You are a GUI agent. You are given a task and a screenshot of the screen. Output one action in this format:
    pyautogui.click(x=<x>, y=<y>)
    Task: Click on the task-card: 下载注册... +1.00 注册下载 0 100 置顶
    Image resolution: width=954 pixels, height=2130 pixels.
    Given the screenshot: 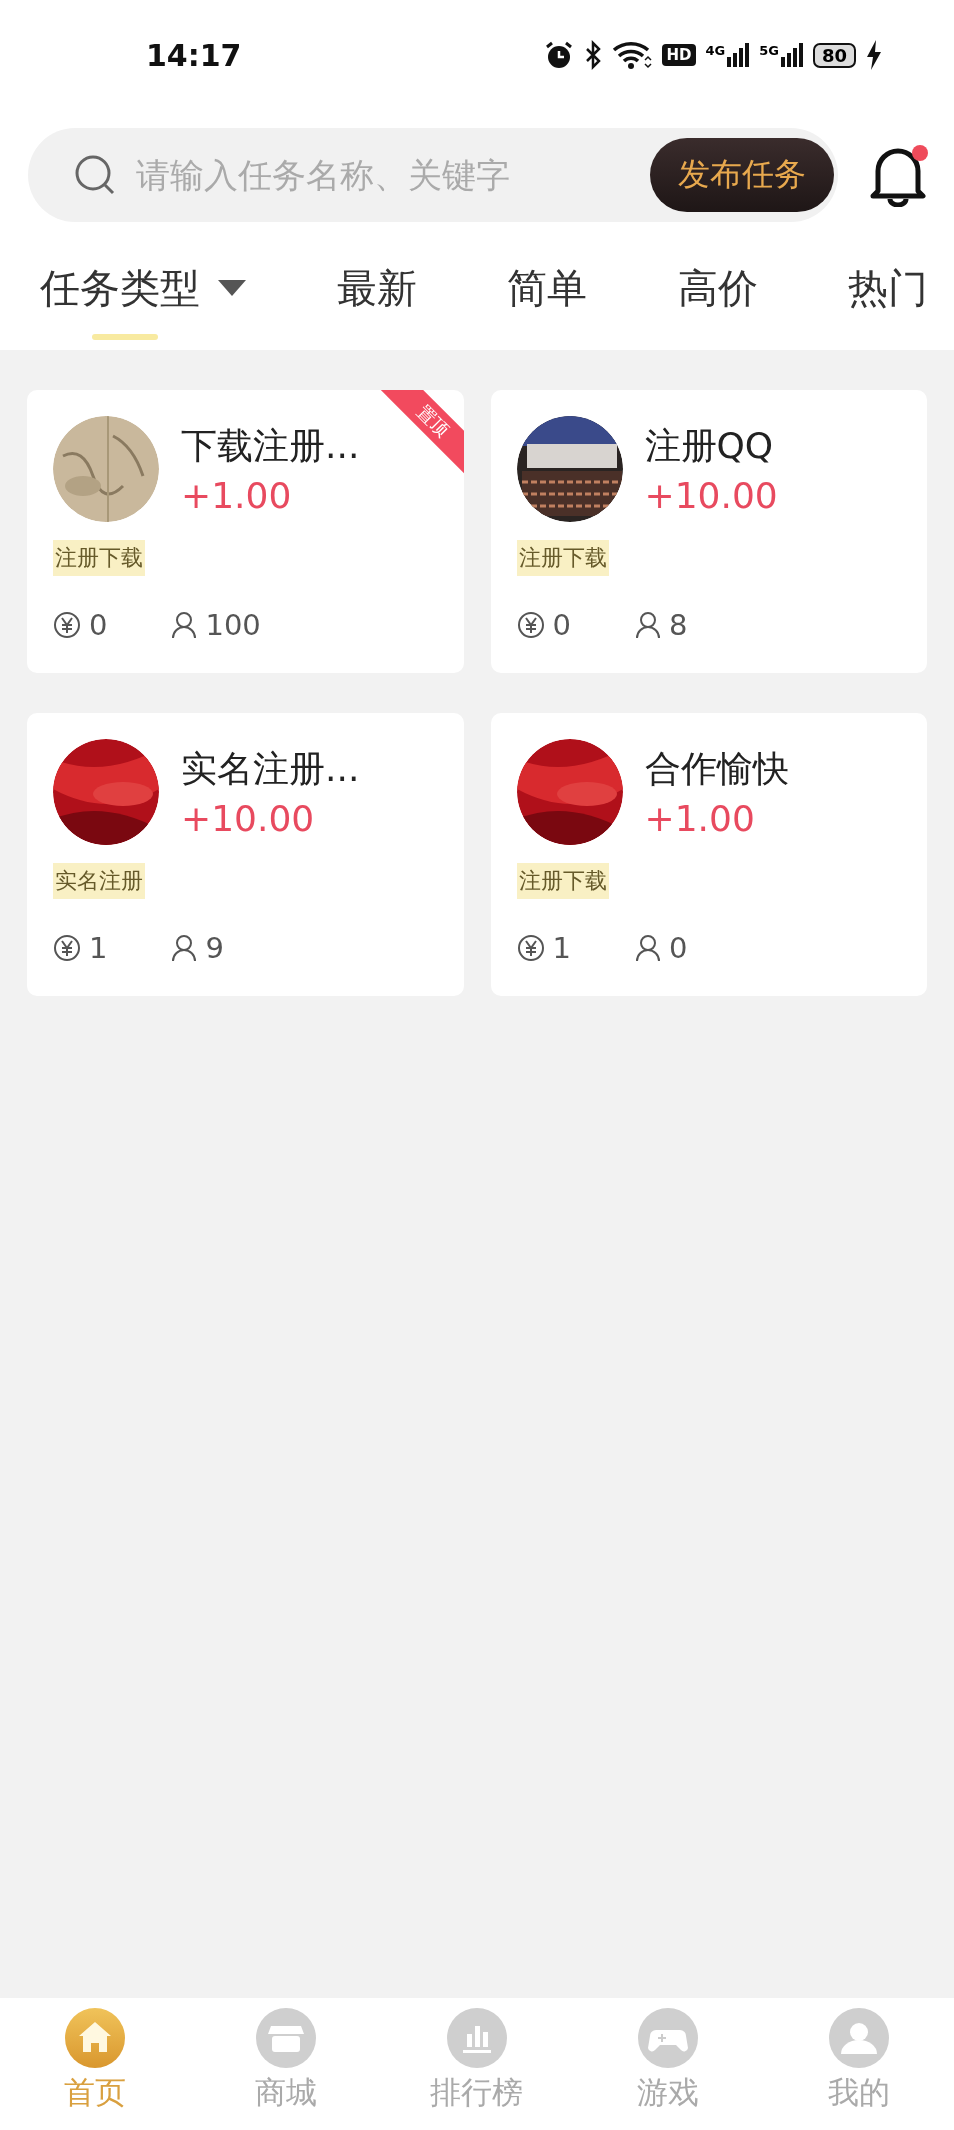 What is the action you would take?
    pyautogui.click(x=245, y=531)
    